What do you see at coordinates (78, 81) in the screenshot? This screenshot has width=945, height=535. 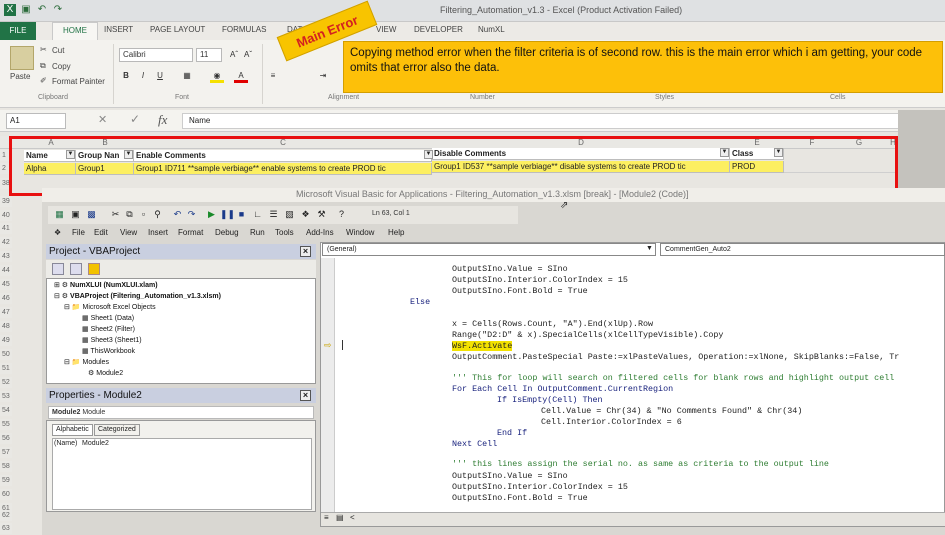 I see `format-painter-button: Format Painter` at bounding box center [78, 81].